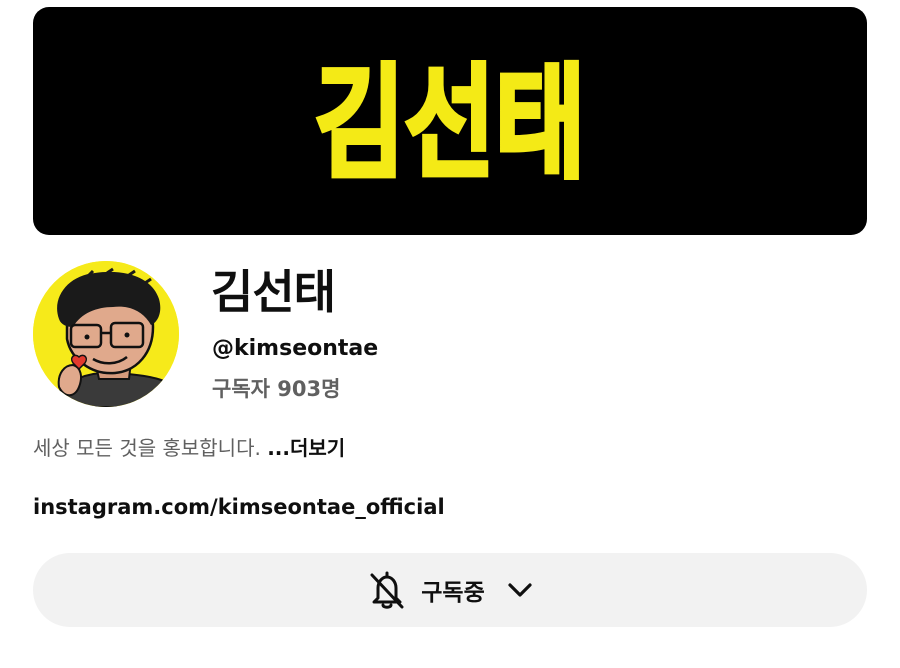 Image resolution: width=900 pixels, height=668 pixels. Describe the element at coordinates (295, 348) in the screenshot. I see `channel-handle: @kimseontae` at that location.